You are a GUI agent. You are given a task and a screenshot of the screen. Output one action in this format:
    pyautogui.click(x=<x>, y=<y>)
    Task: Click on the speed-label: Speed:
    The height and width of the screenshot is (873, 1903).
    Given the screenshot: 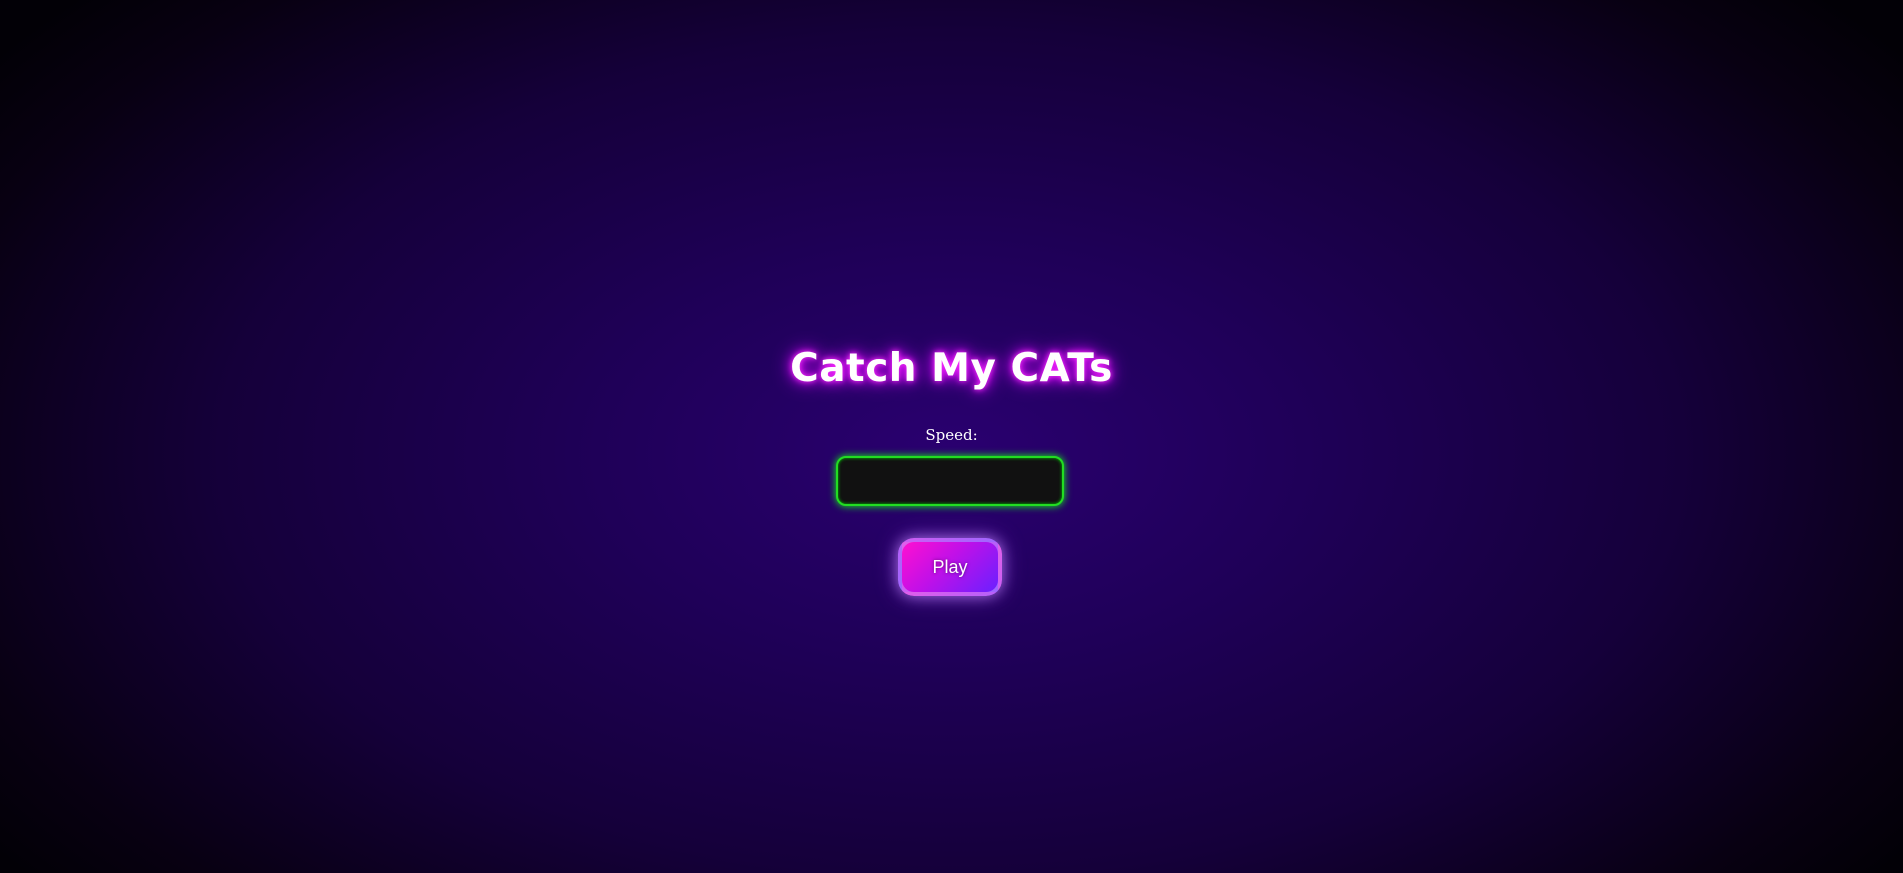 What is the action you would take?
    pyautogui.click(x=951, y=435)
    